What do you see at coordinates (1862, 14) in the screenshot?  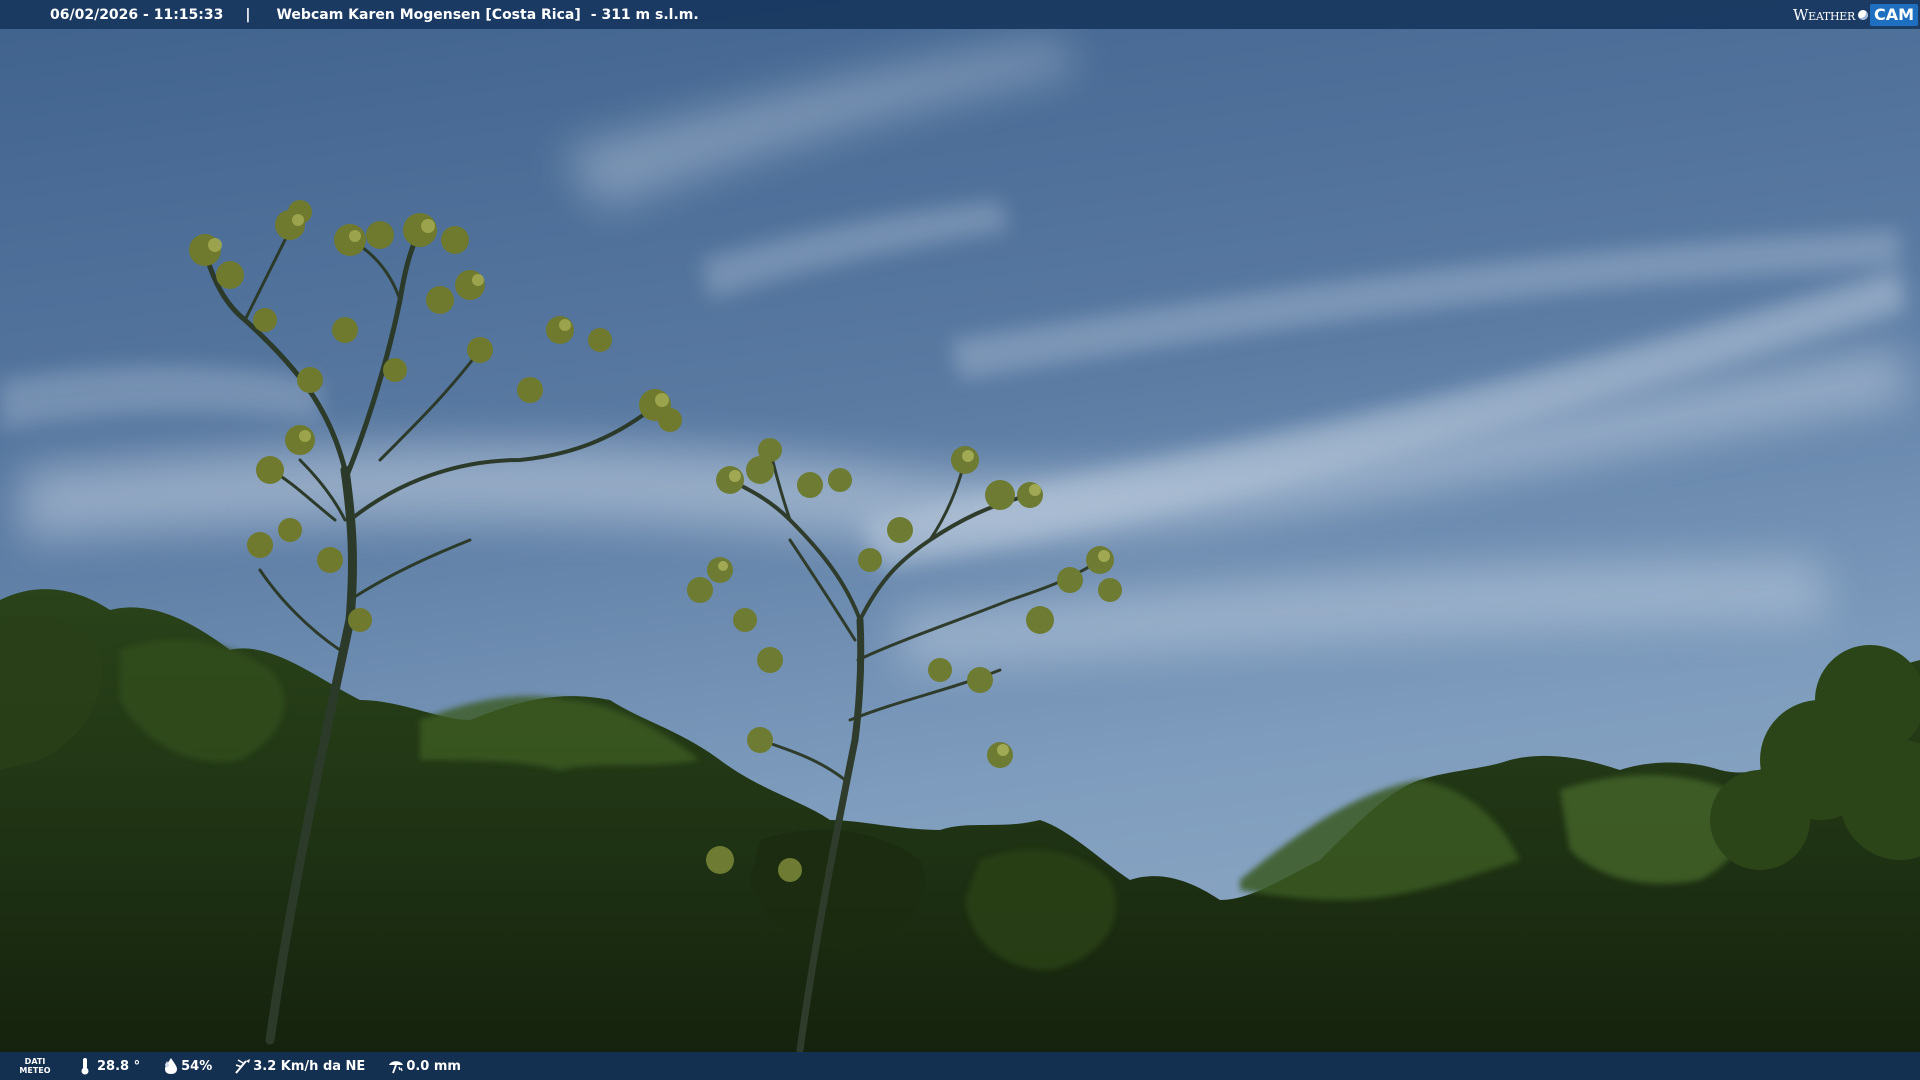 I see `camera-lens-icon` at bounding box center [1862, 14].